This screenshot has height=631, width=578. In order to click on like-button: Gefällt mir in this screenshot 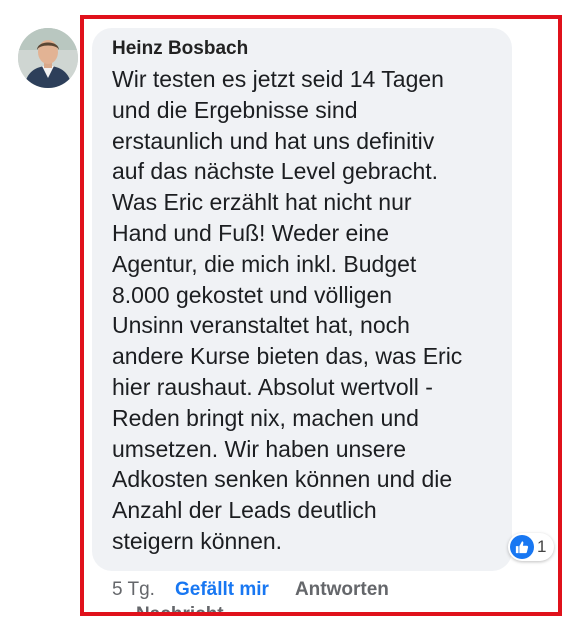, I will do `click(222, 589)`.